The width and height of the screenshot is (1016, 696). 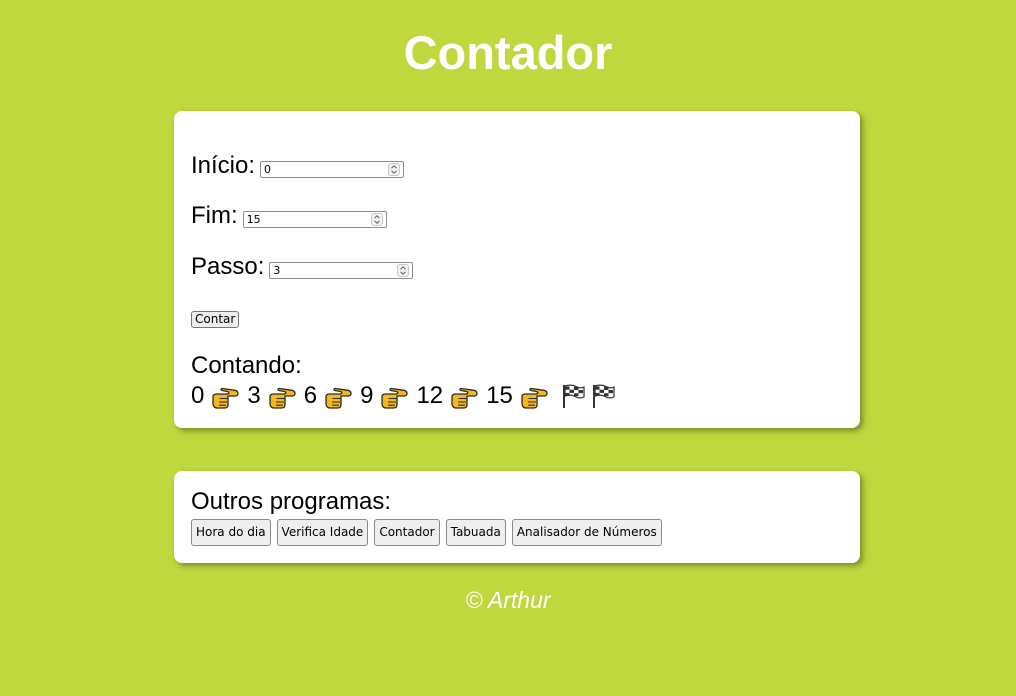 I want to click on end-label: Fim:, so click(x=214, y=215).